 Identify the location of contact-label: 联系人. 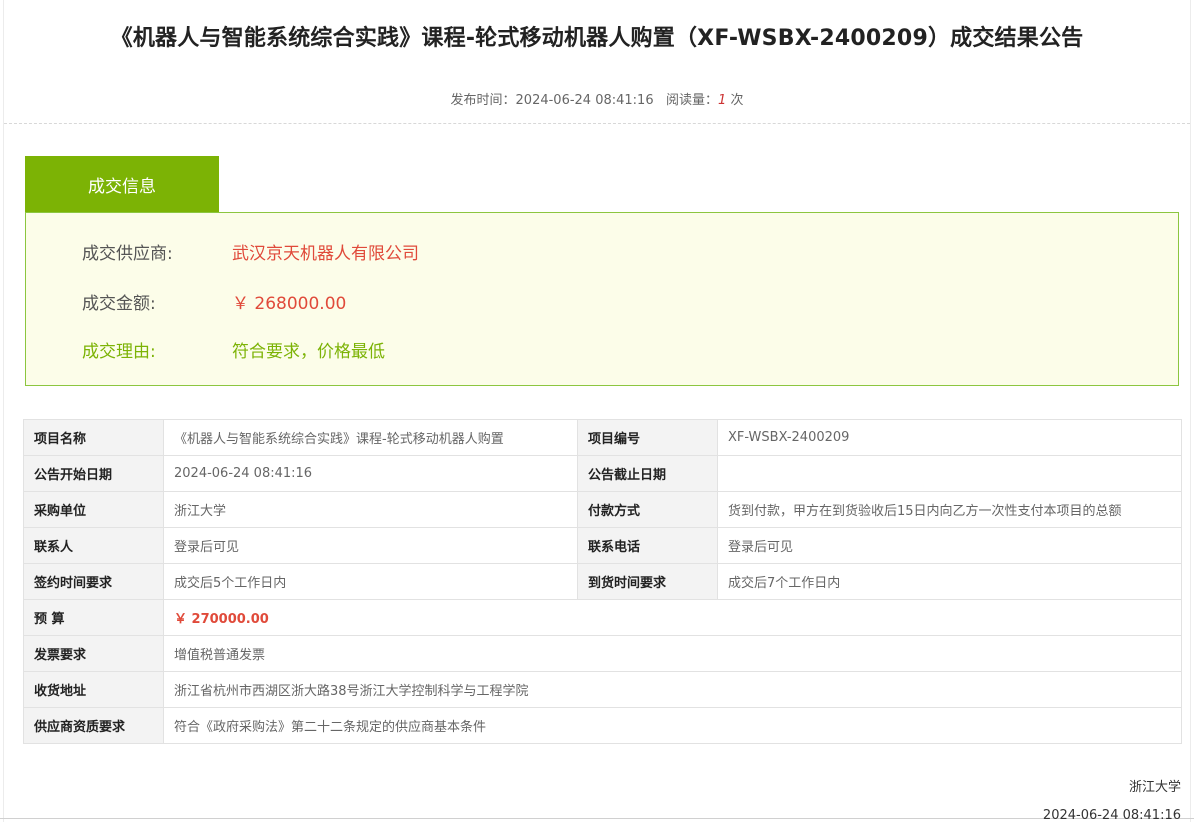
(93, 545).